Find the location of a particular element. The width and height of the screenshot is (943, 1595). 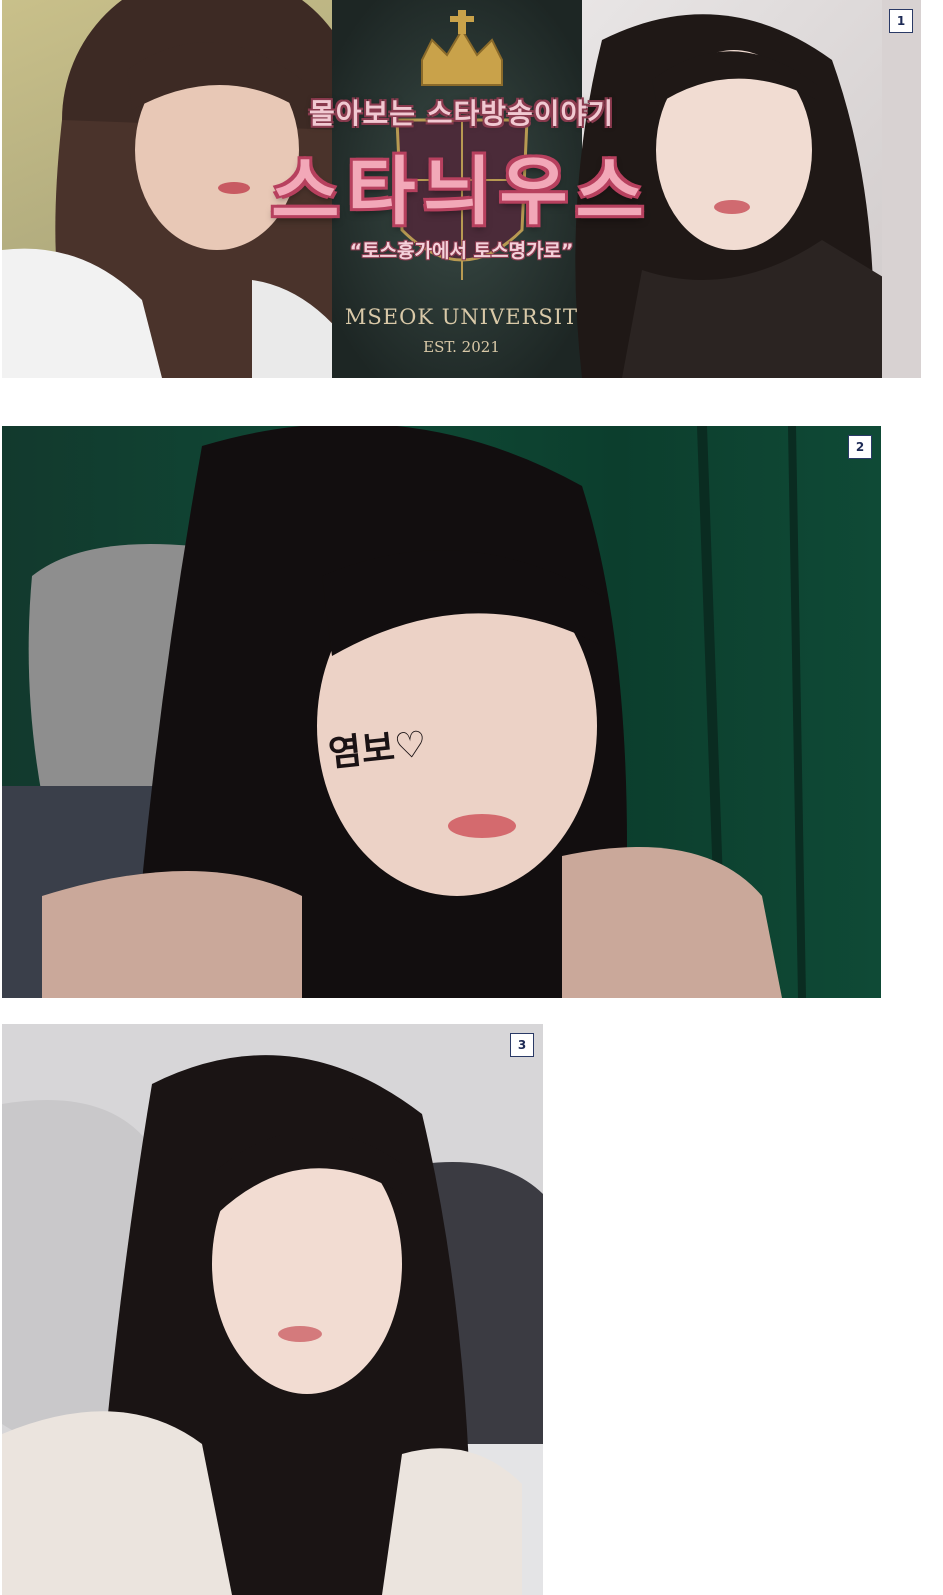

cheek-drawing-text: 염보♡ is located at coordinates (377, 749).